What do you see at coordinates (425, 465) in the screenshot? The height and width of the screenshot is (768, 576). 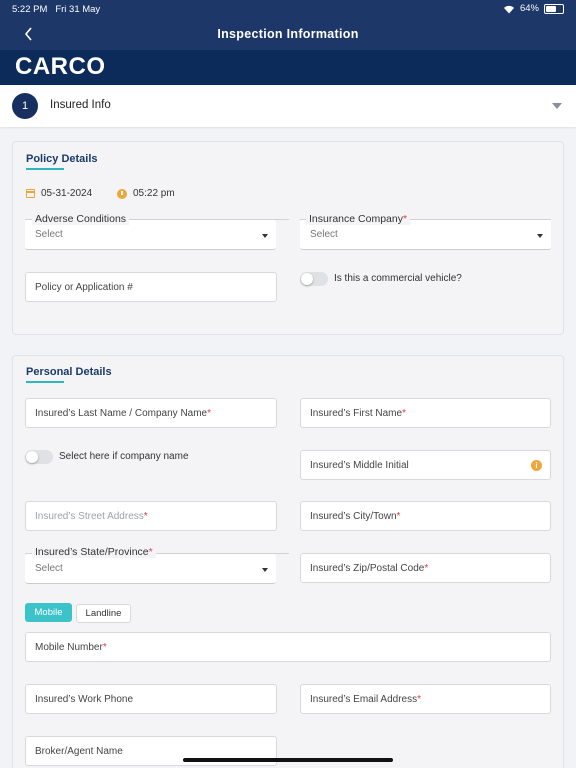 I see `middle-initial-input: Insured’s Middle Initial i` at bounding box center [425, 465].